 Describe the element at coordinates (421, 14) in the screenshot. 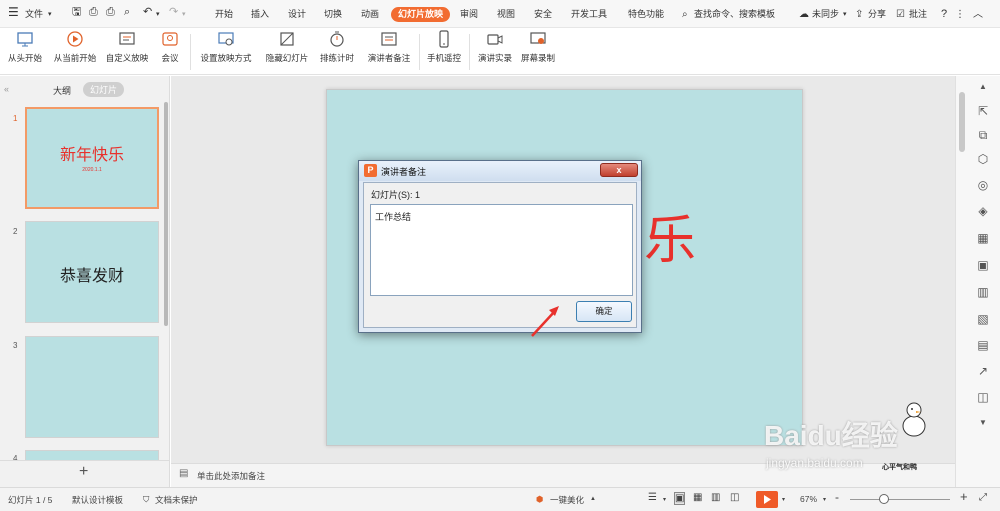

I see `tab-slideshow: 幻灯片放映` at that location.